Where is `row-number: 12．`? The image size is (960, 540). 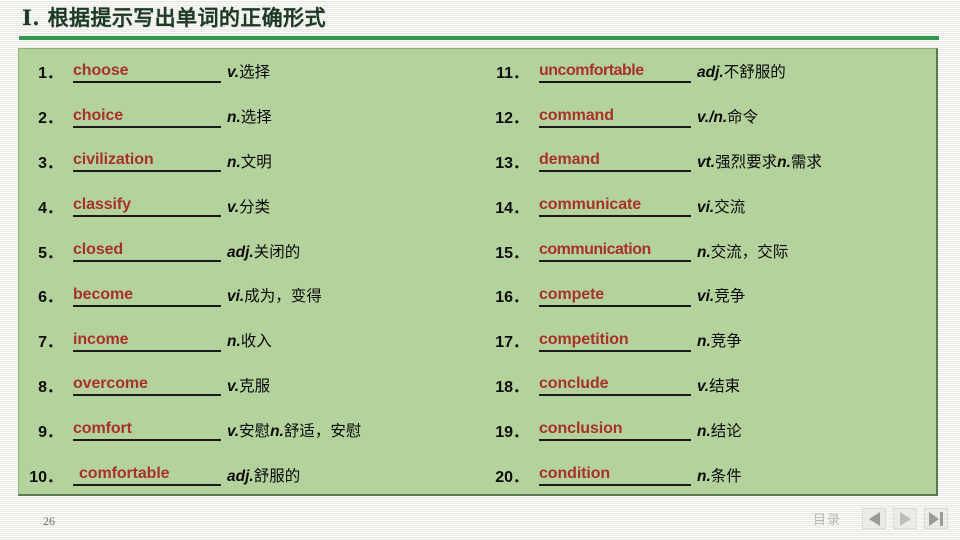 row-number: 12． is located at coordinates (512, 119).